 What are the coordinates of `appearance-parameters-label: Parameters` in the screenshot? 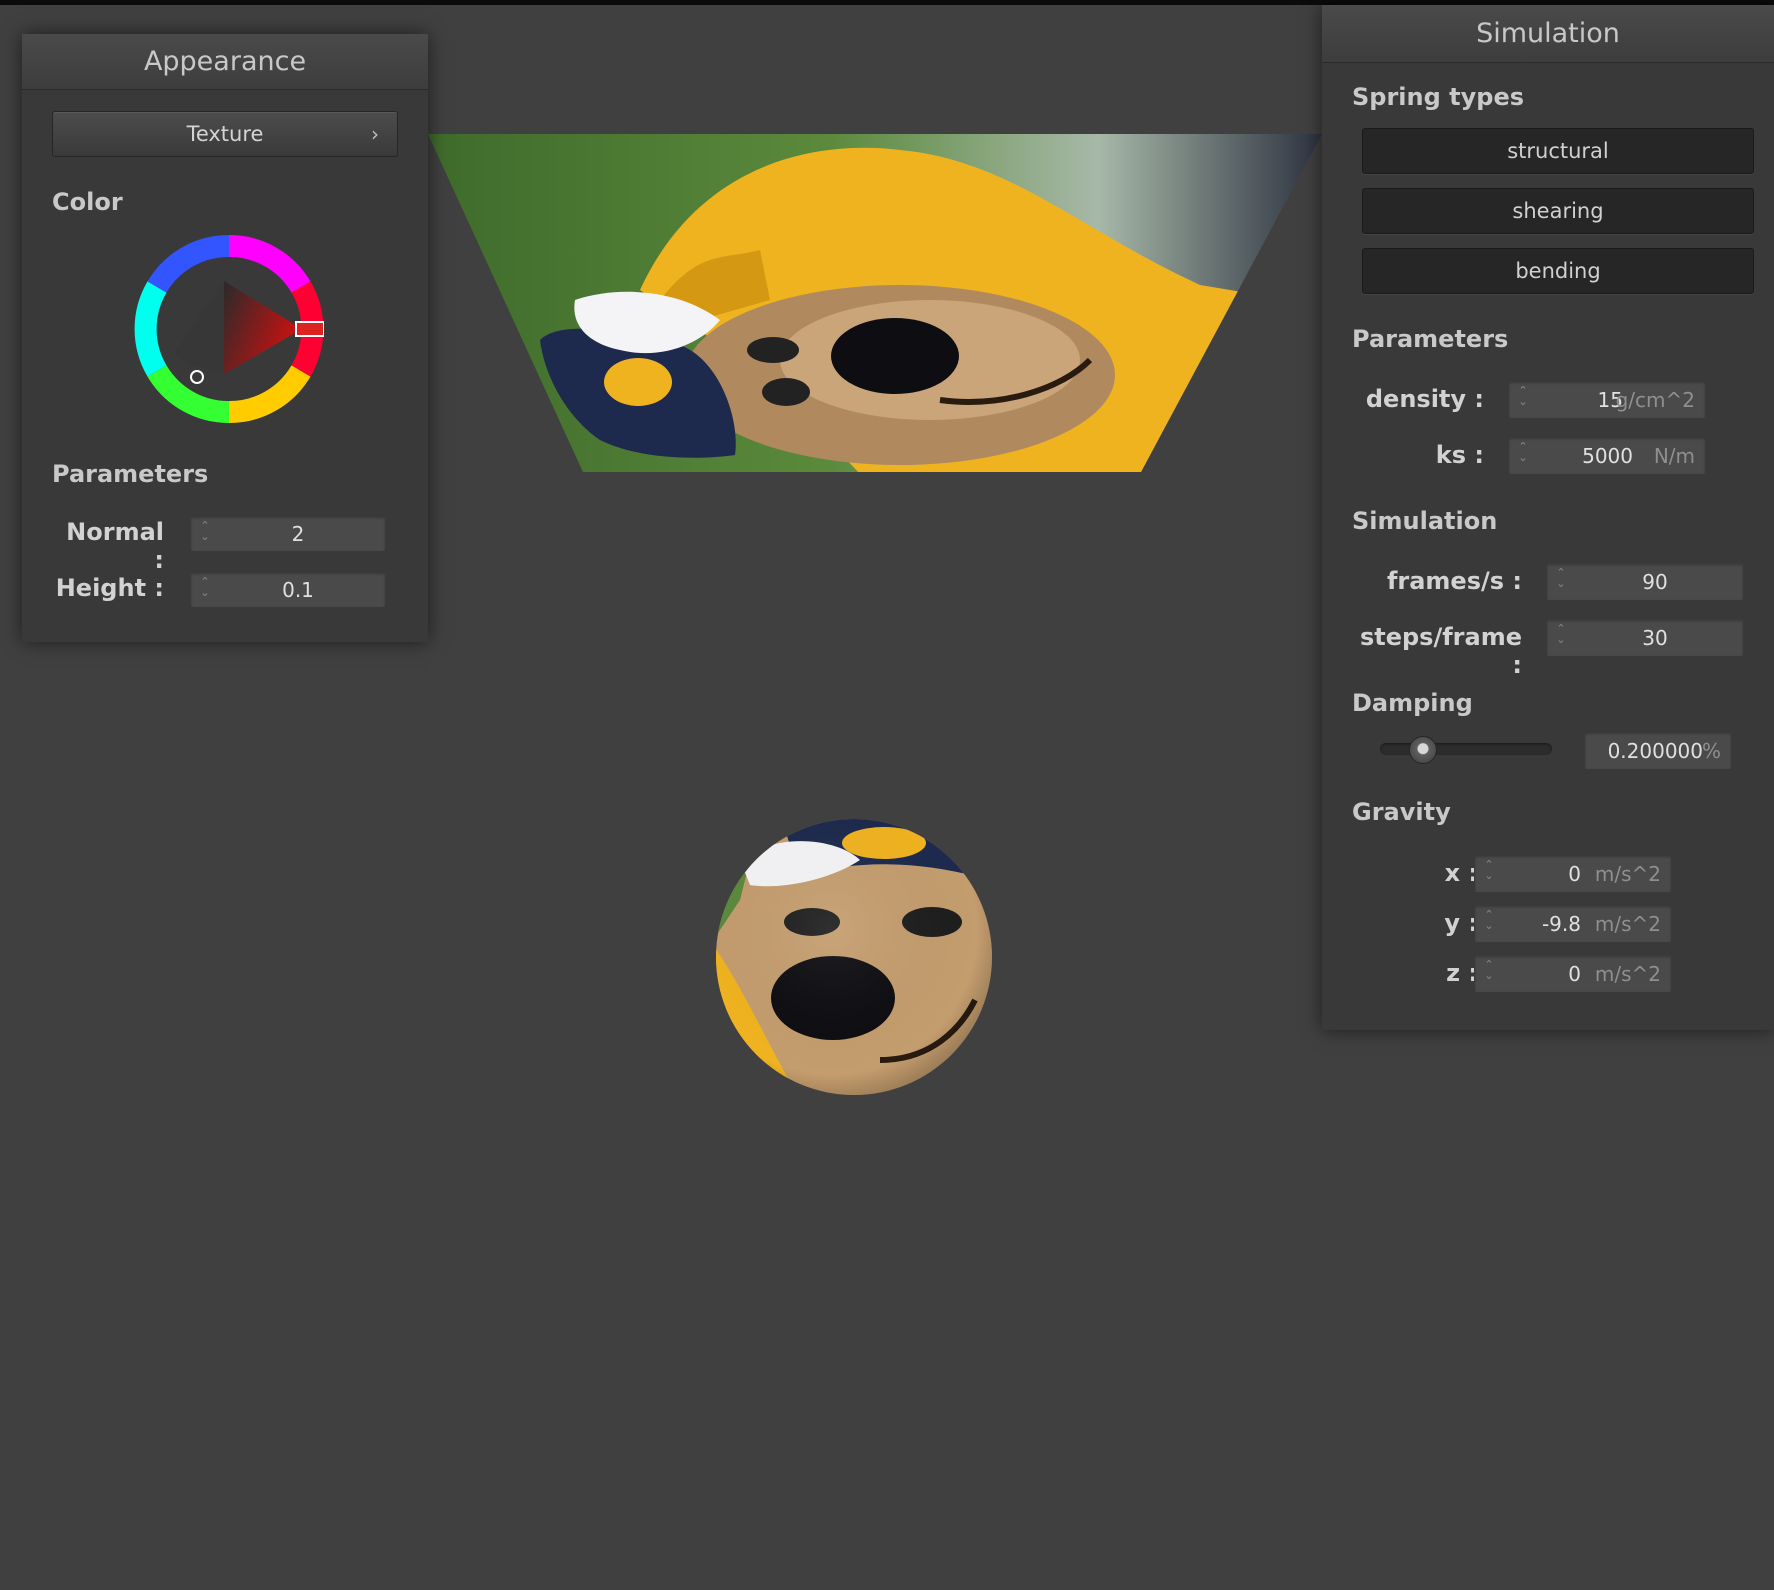 It's located at (130, 474).